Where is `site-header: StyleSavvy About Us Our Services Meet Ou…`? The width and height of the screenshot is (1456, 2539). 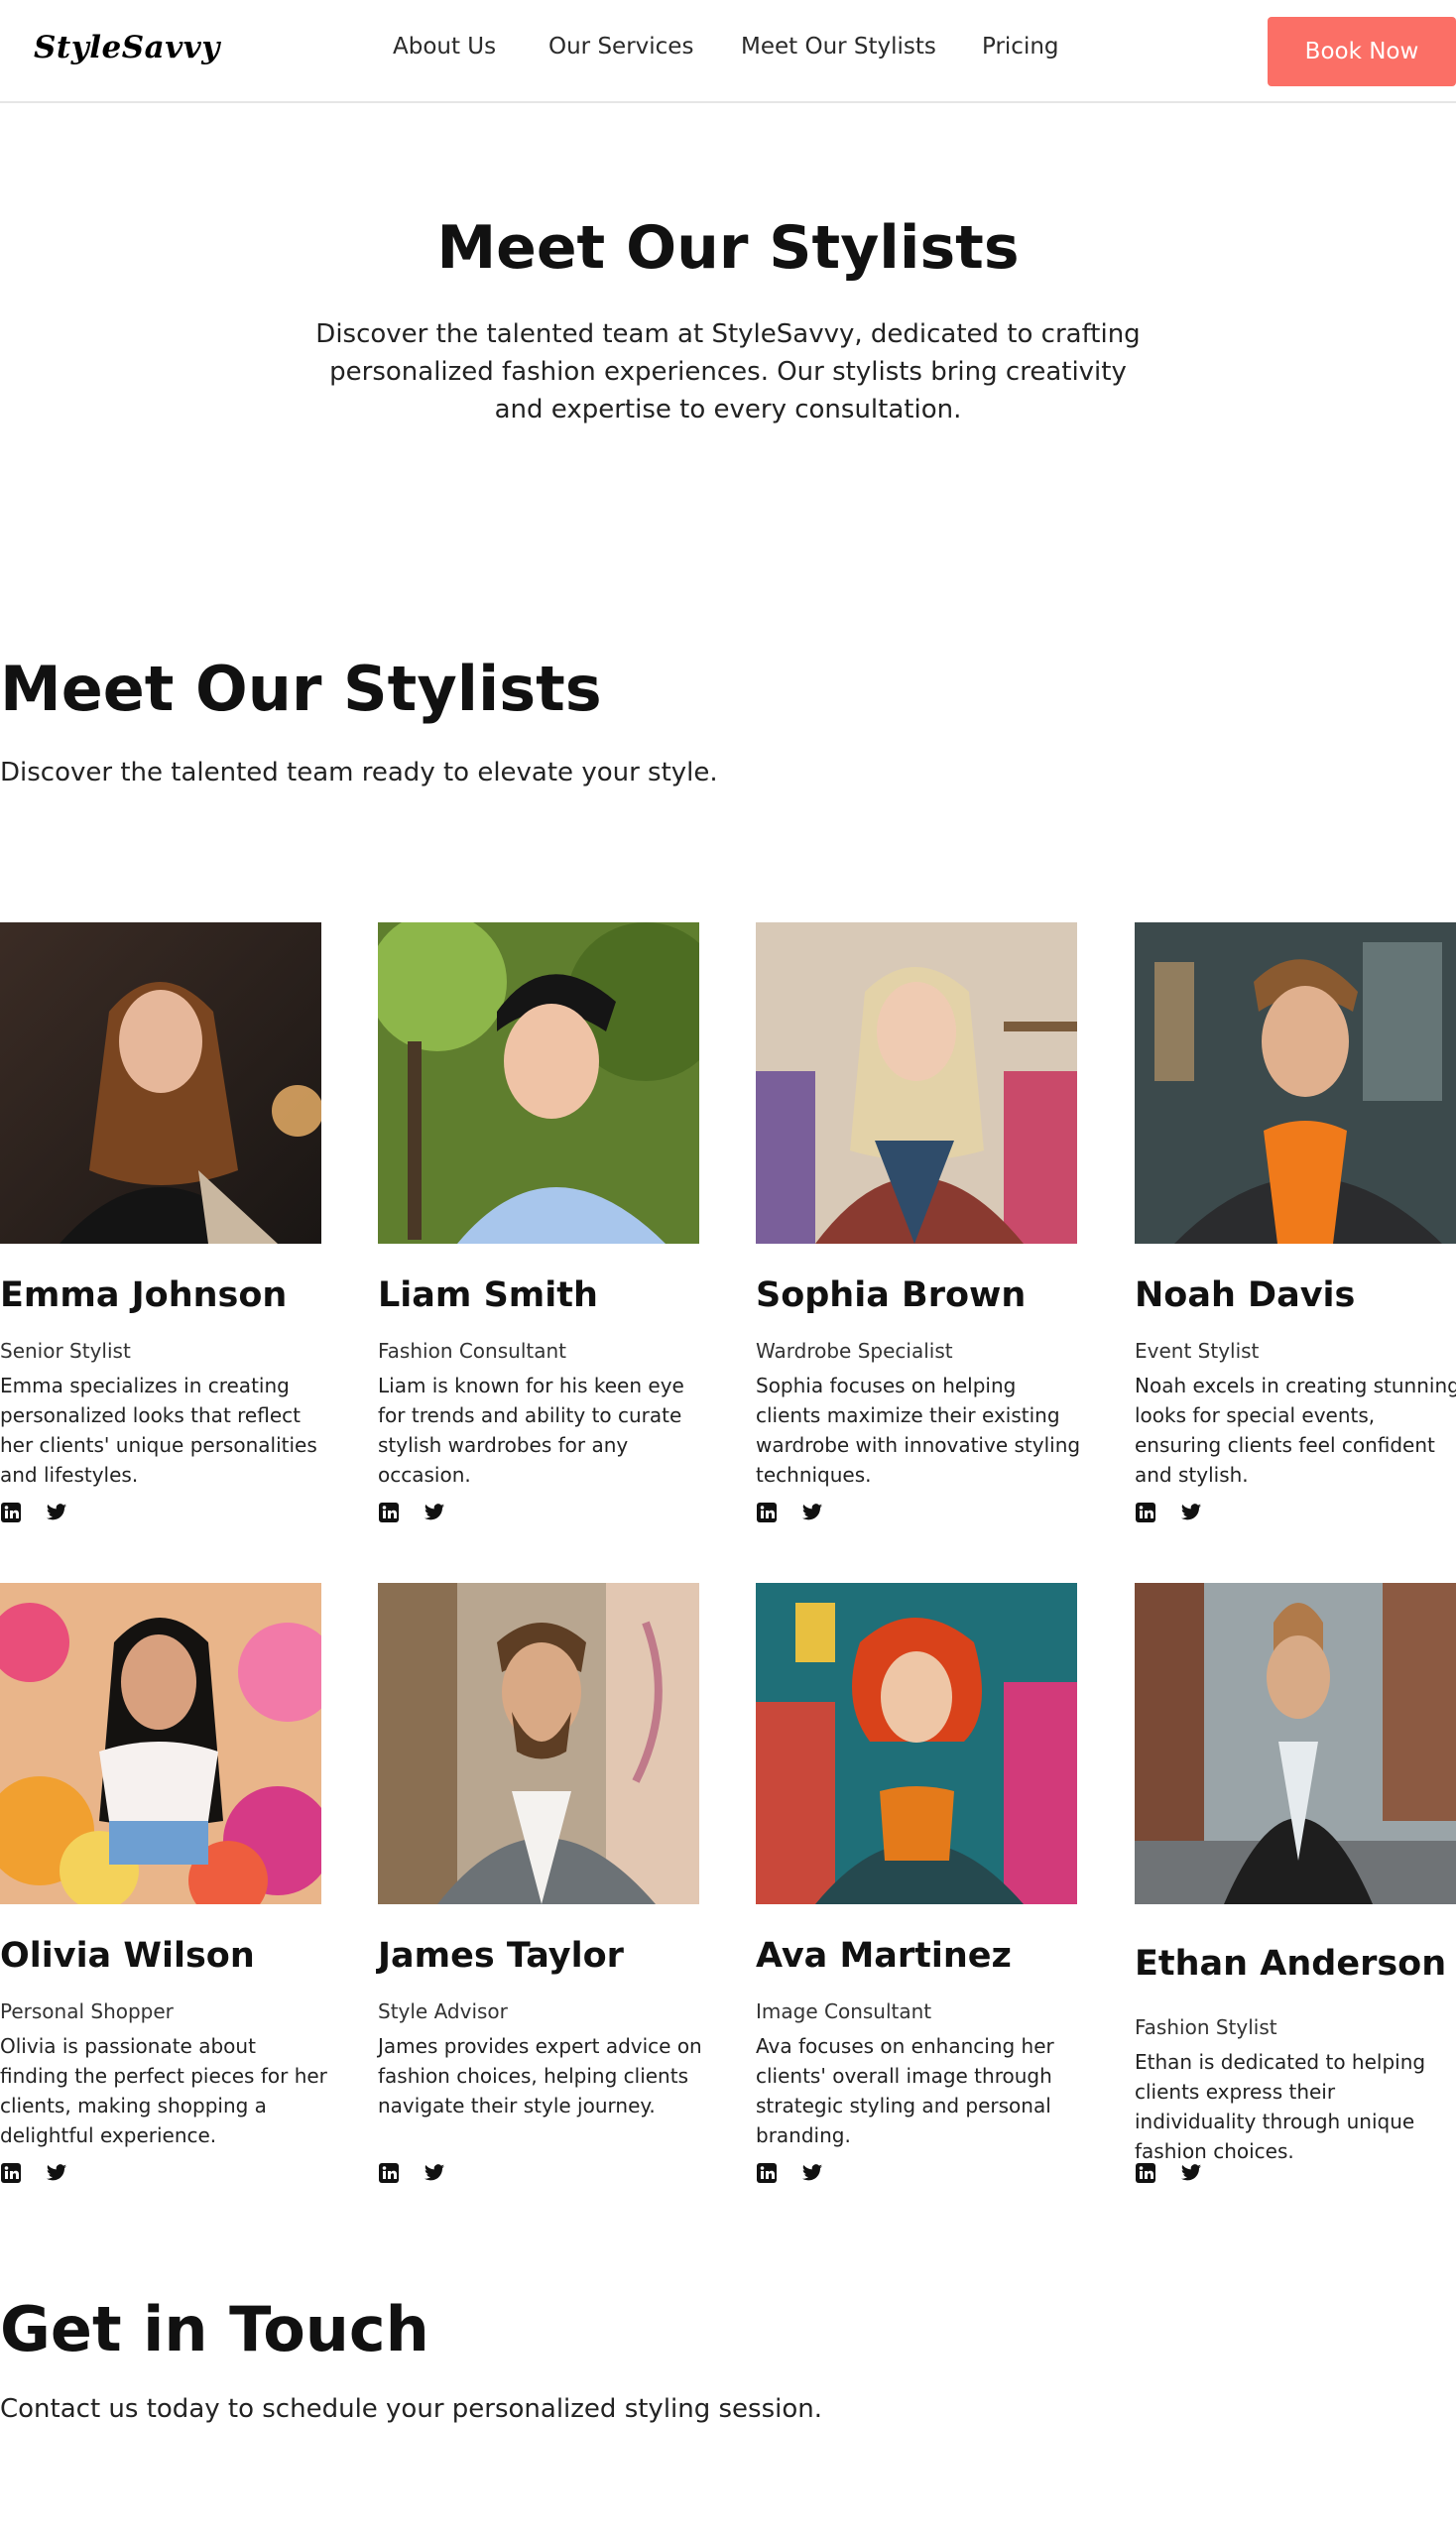 site-header: StyleSavvy About Us Our Services Meet Ou… is located at coordinates (728, 51).